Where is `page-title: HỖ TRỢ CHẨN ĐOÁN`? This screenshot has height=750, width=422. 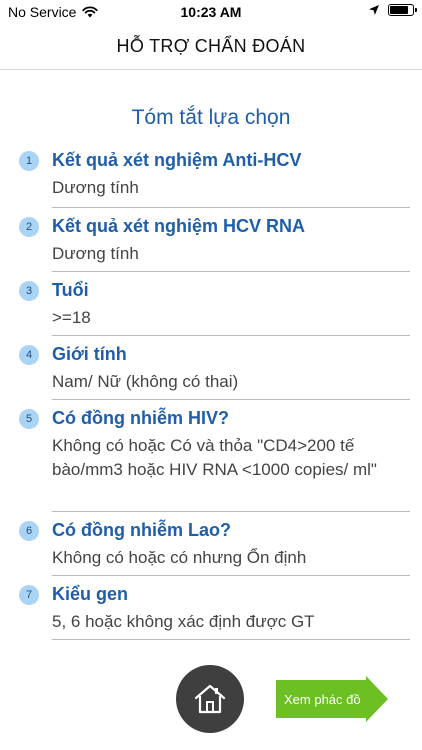
page-title: HỖ TRỢ CHẨN ĐOÁN is located at coordinates (211, 46).